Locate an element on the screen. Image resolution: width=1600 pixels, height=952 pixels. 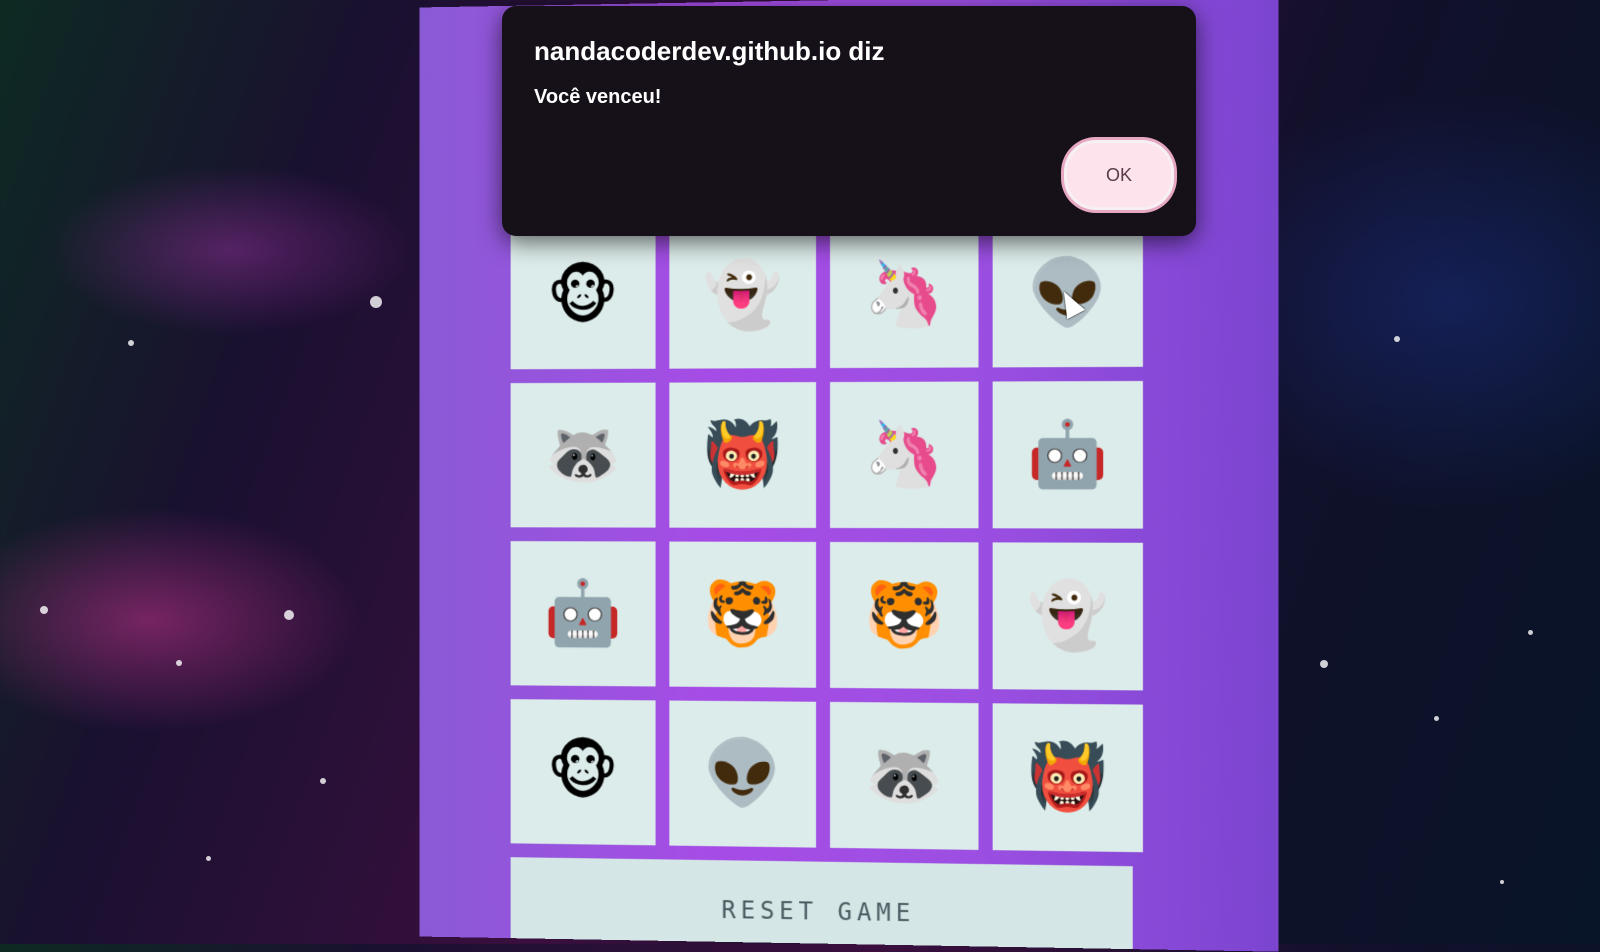
card-alien: 👽 is located at coordinates (743, 774).